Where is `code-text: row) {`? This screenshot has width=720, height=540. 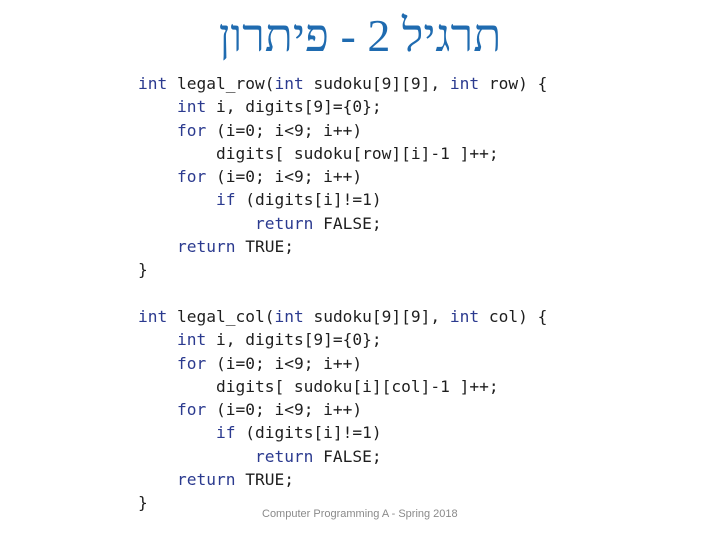
code-text: row) { is located at coordinates (513, 83).